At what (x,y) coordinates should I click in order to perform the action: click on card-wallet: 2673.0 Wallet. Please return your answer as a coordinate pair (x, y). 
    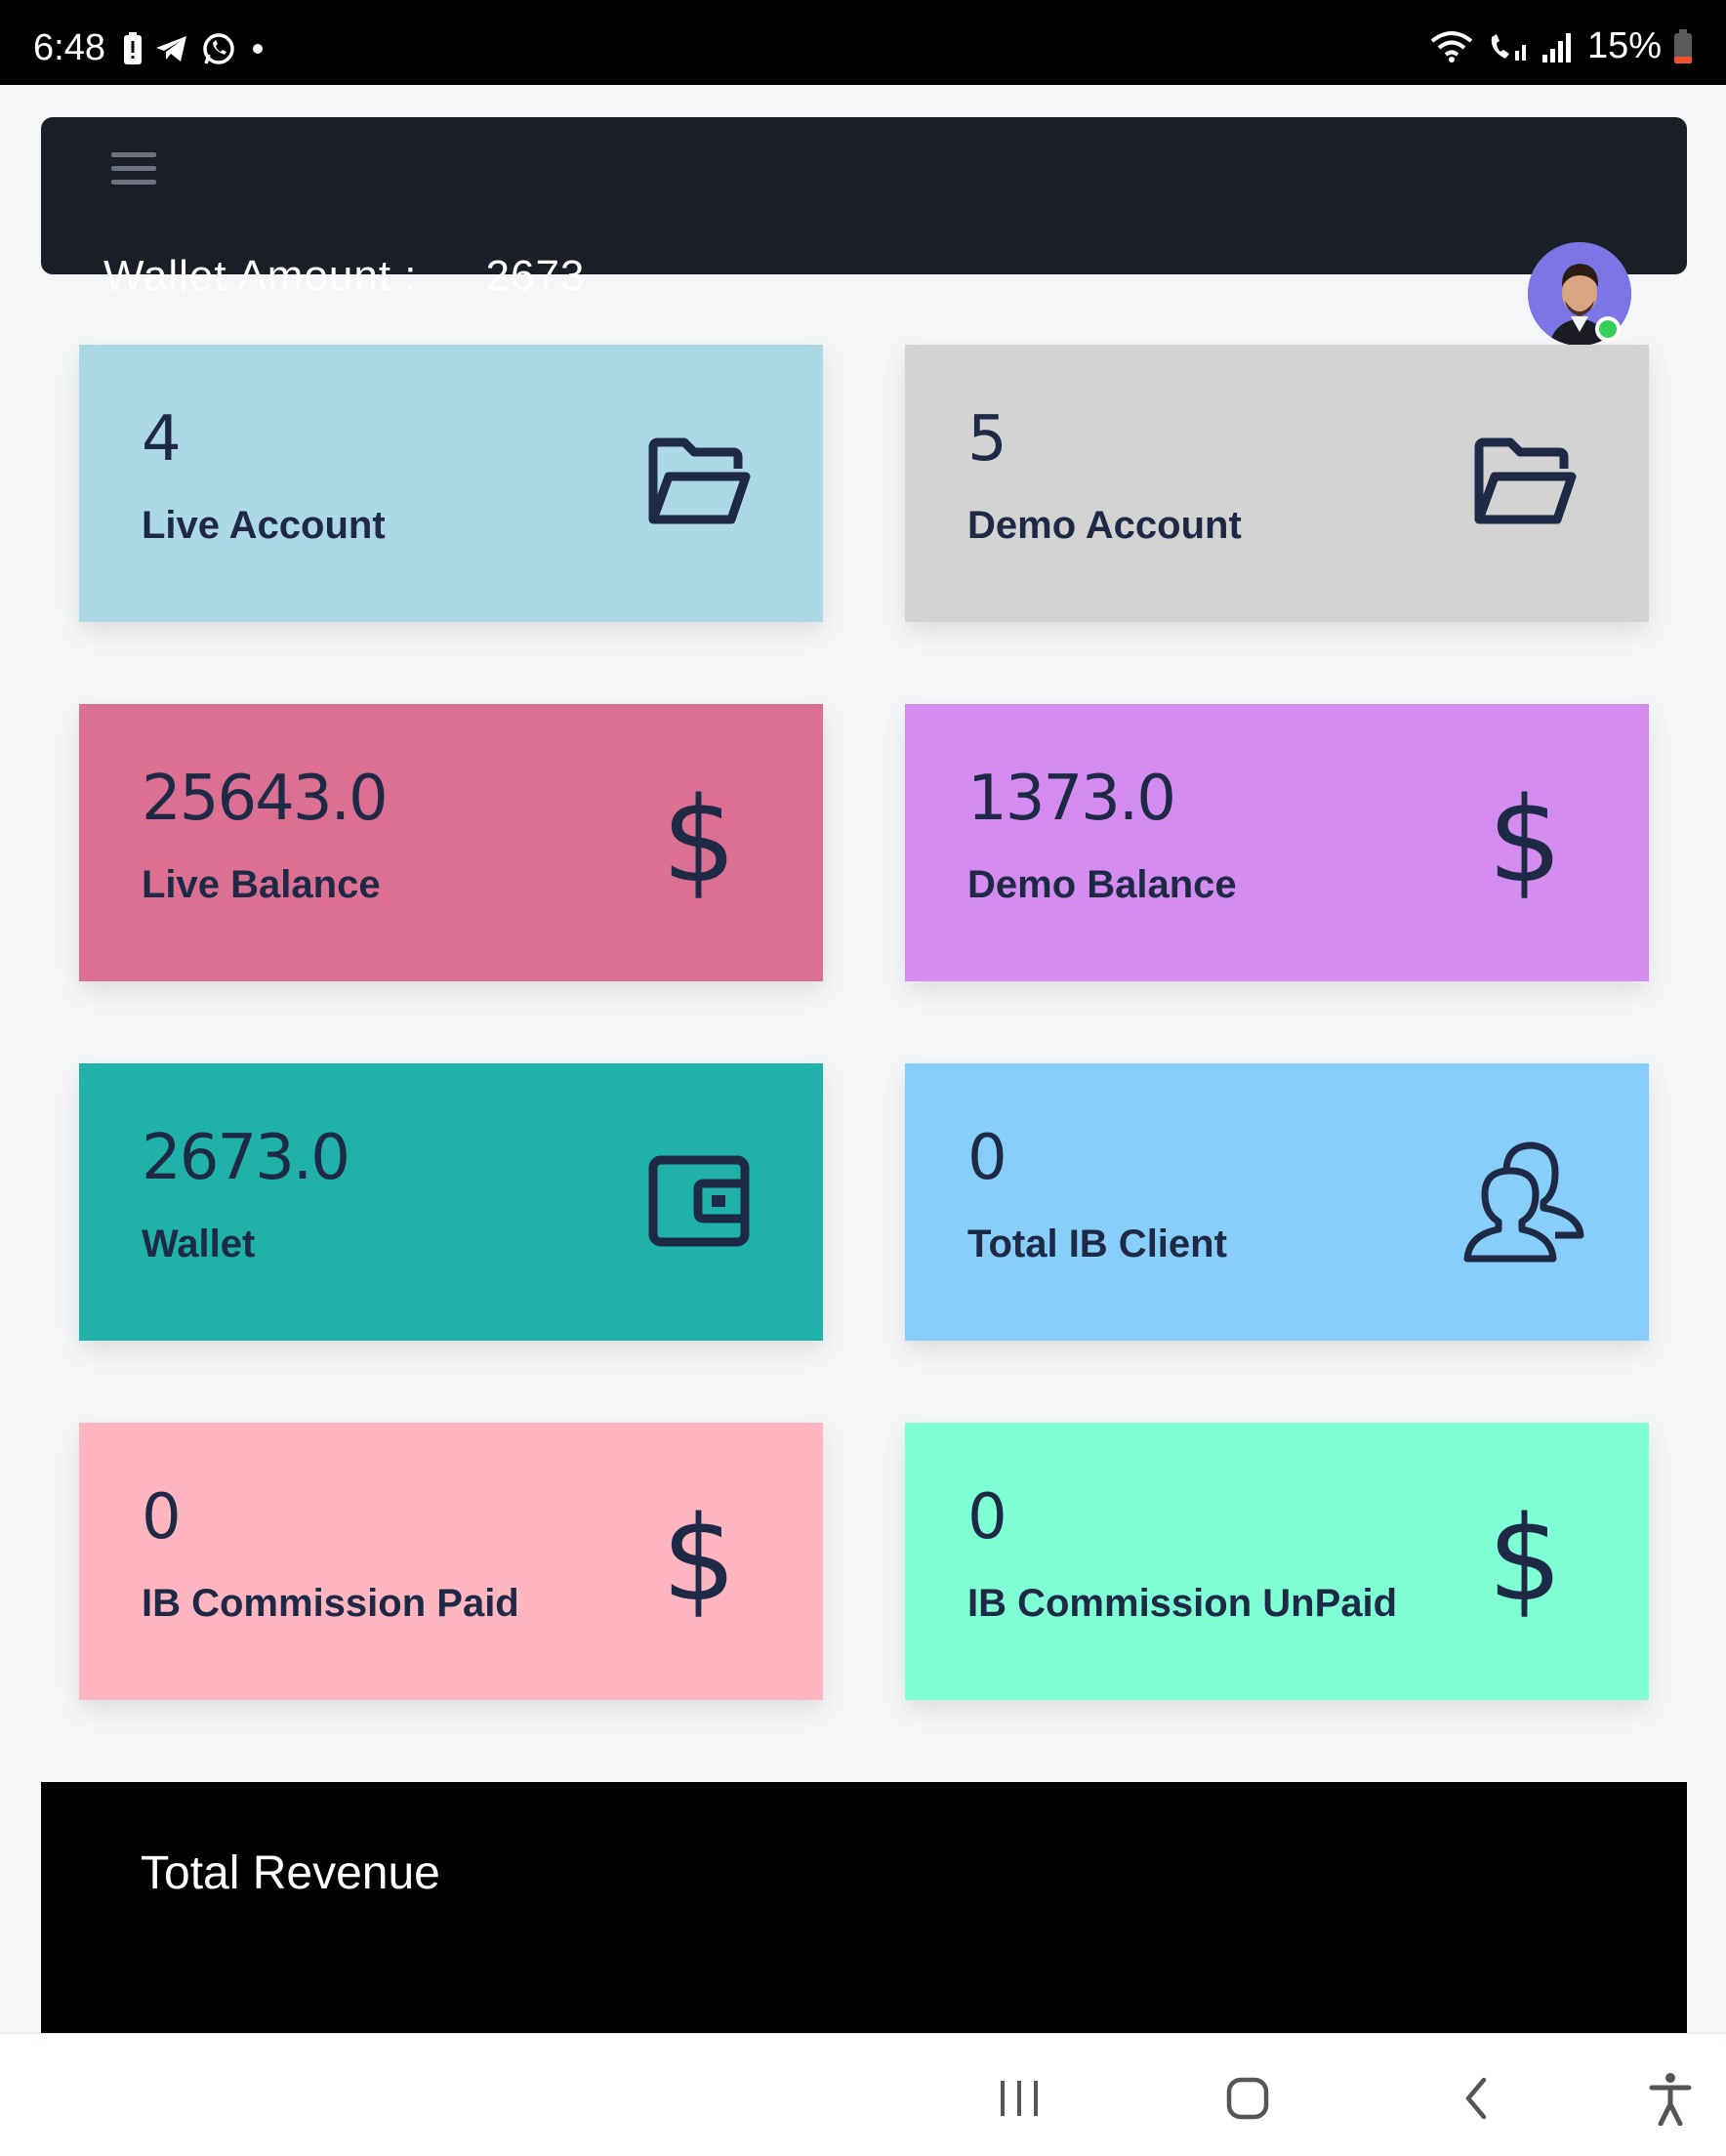
    Looking at the image, I should click on (451, 1202).